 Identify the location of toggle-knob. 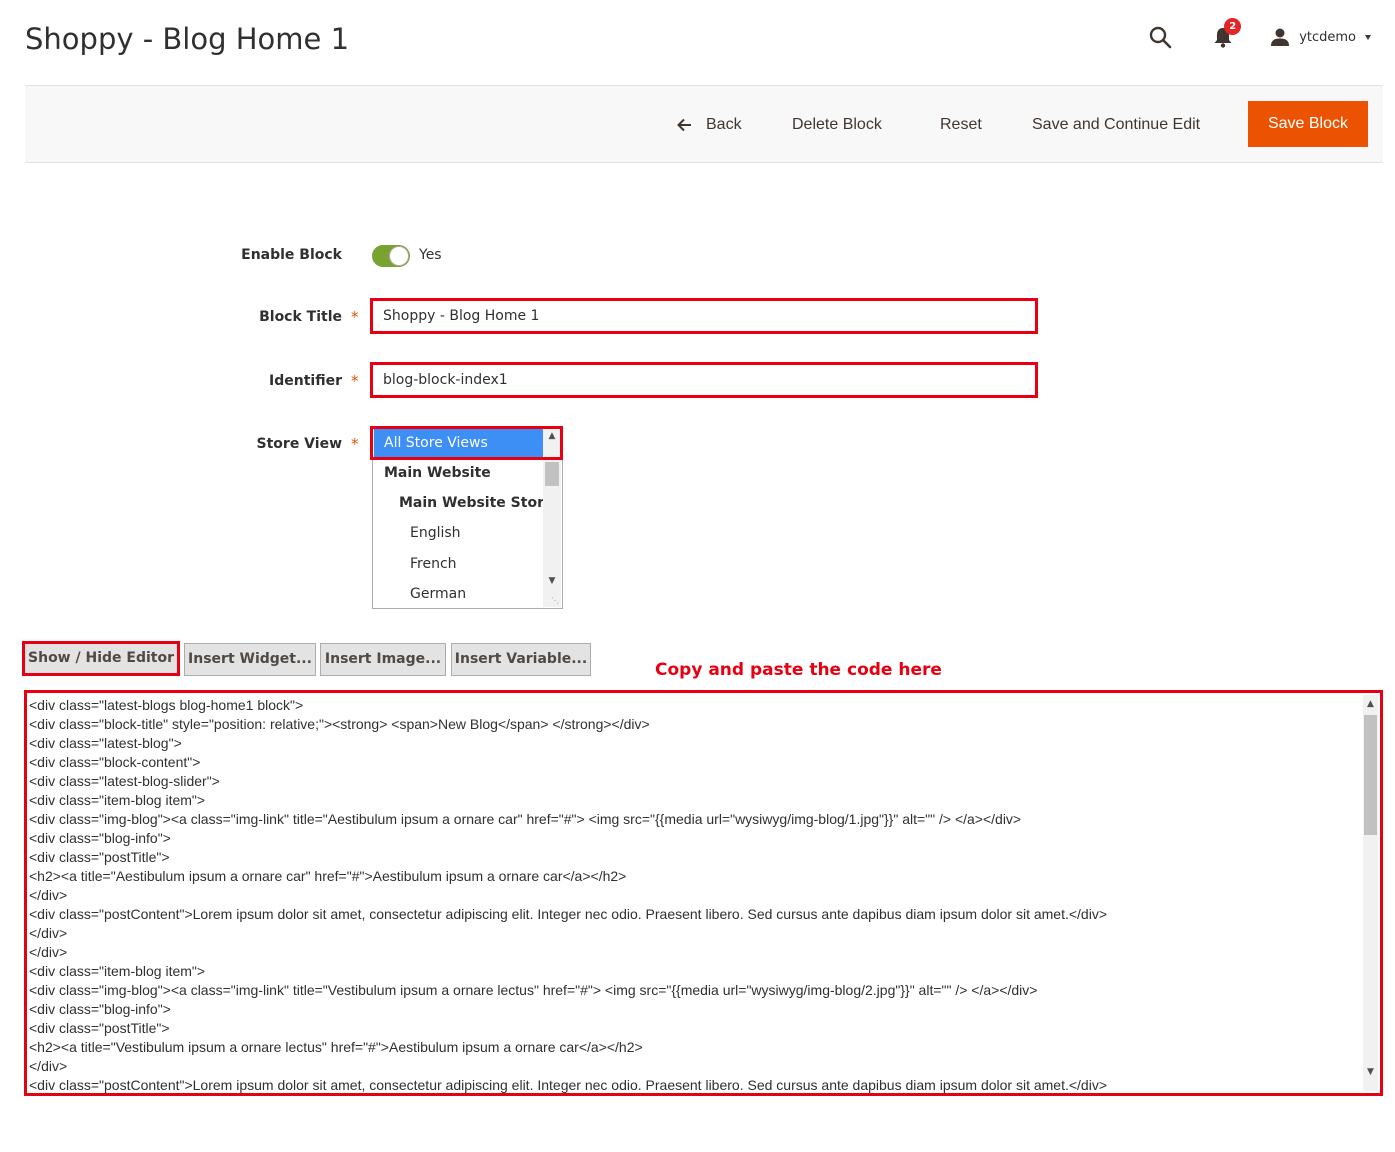
(399, 256).